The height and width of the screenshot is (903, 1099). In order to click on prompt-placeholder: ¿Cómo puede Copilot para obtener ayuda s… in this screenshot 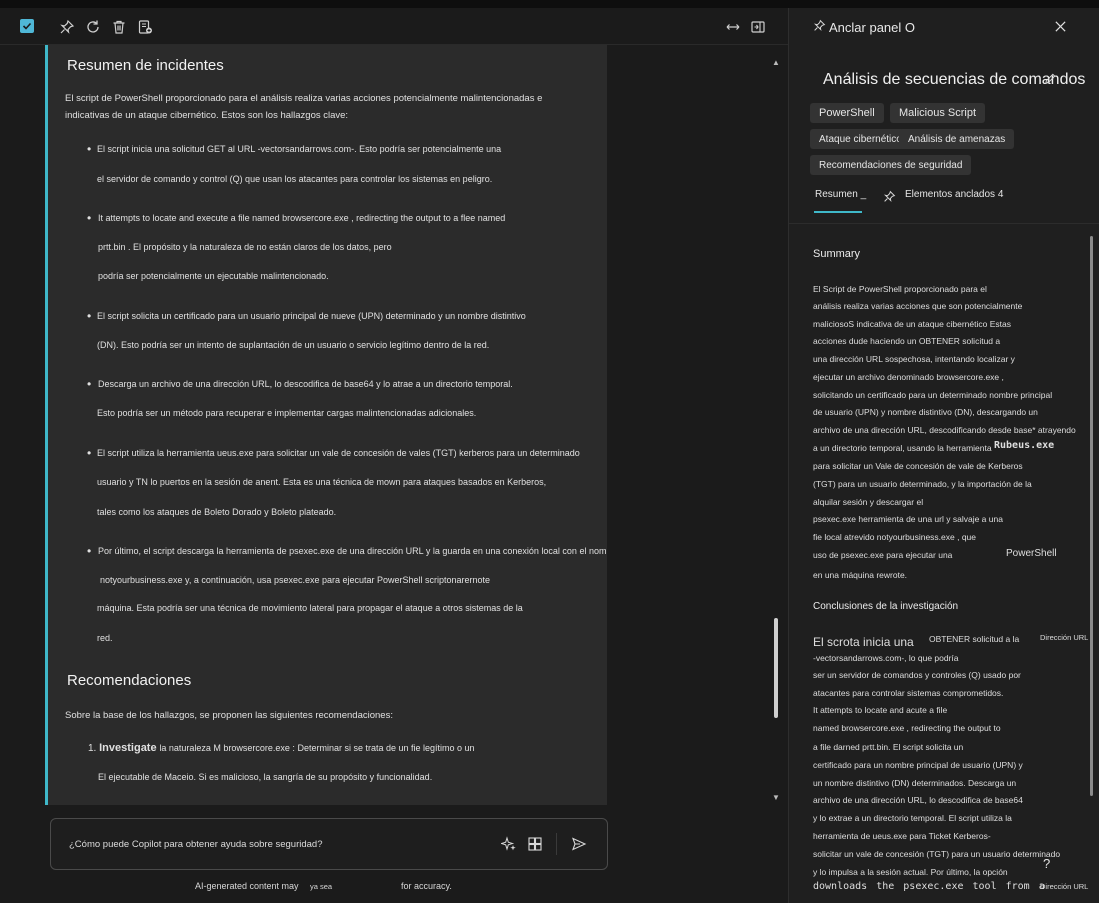, I will do `click(196, 844)`.